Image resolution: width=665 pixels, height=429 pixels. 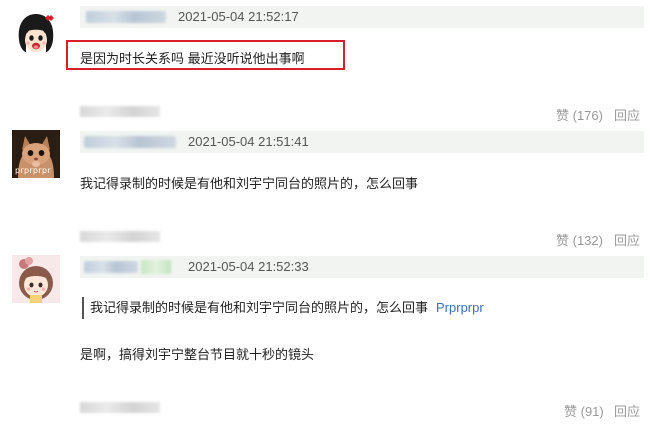 I want to click on quoted-text: 我记得录制的时候是有他和刘宇宁同台的照片的，怎么回事, so click(x=259, y=307).